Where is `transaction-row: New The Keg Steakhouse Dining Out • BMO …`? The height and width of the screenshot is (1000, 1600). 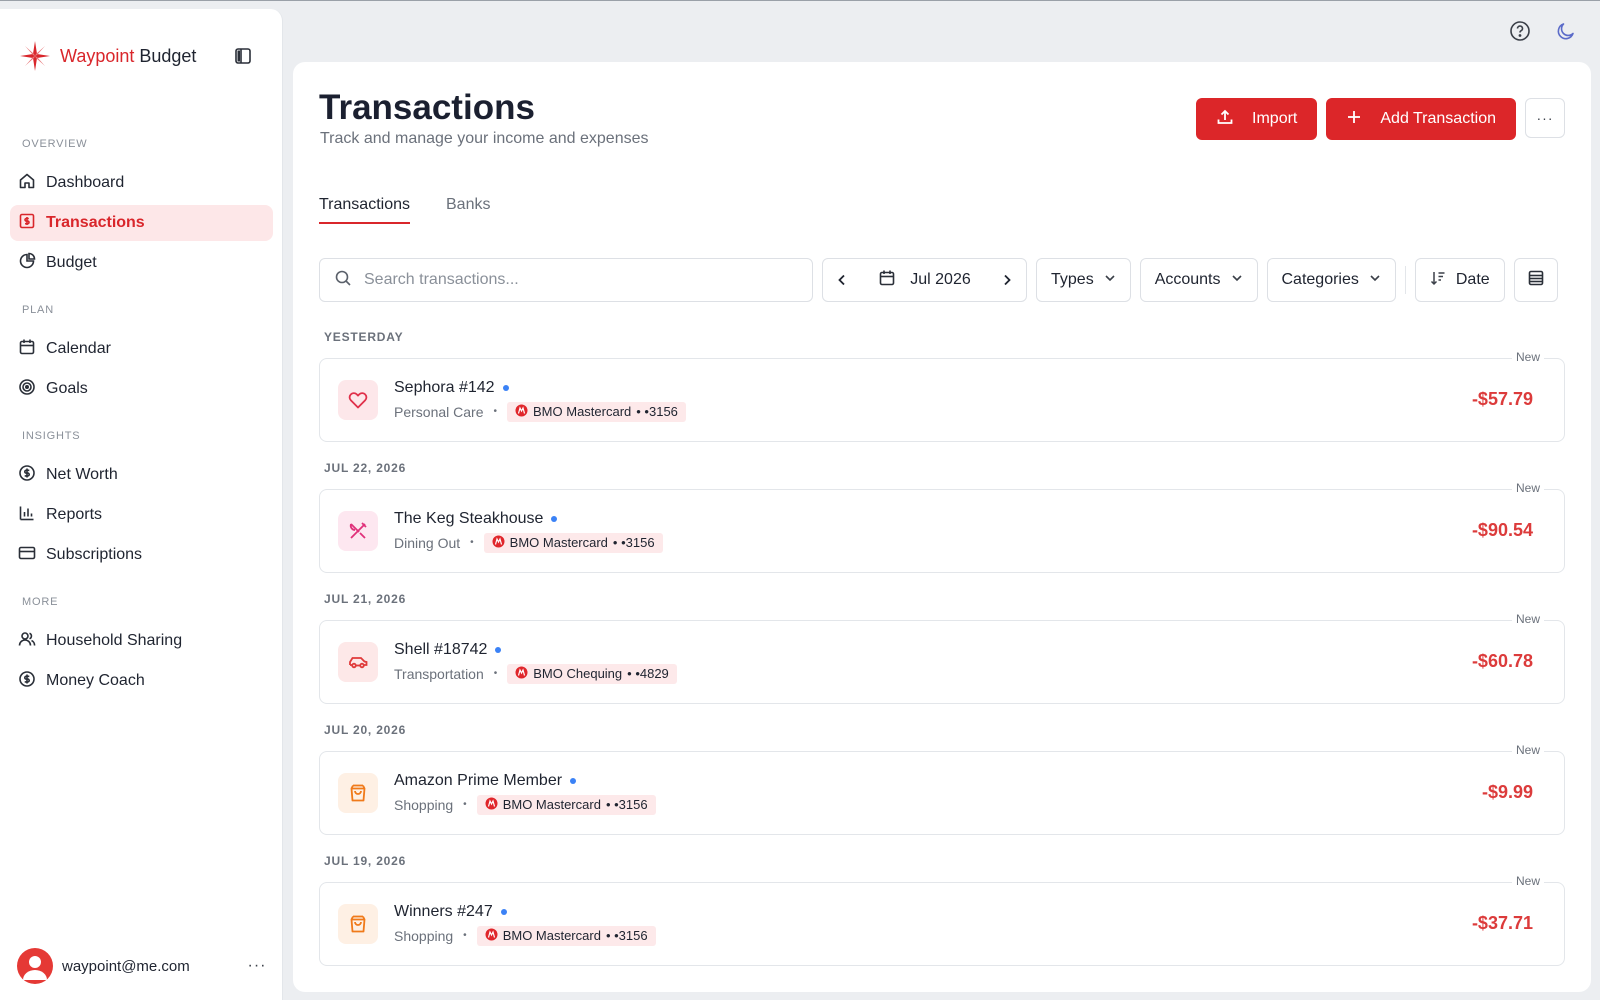
transaction-row: New The Keg Steakhouse Dining Out • BMO … is located at coordinates (942, 527).